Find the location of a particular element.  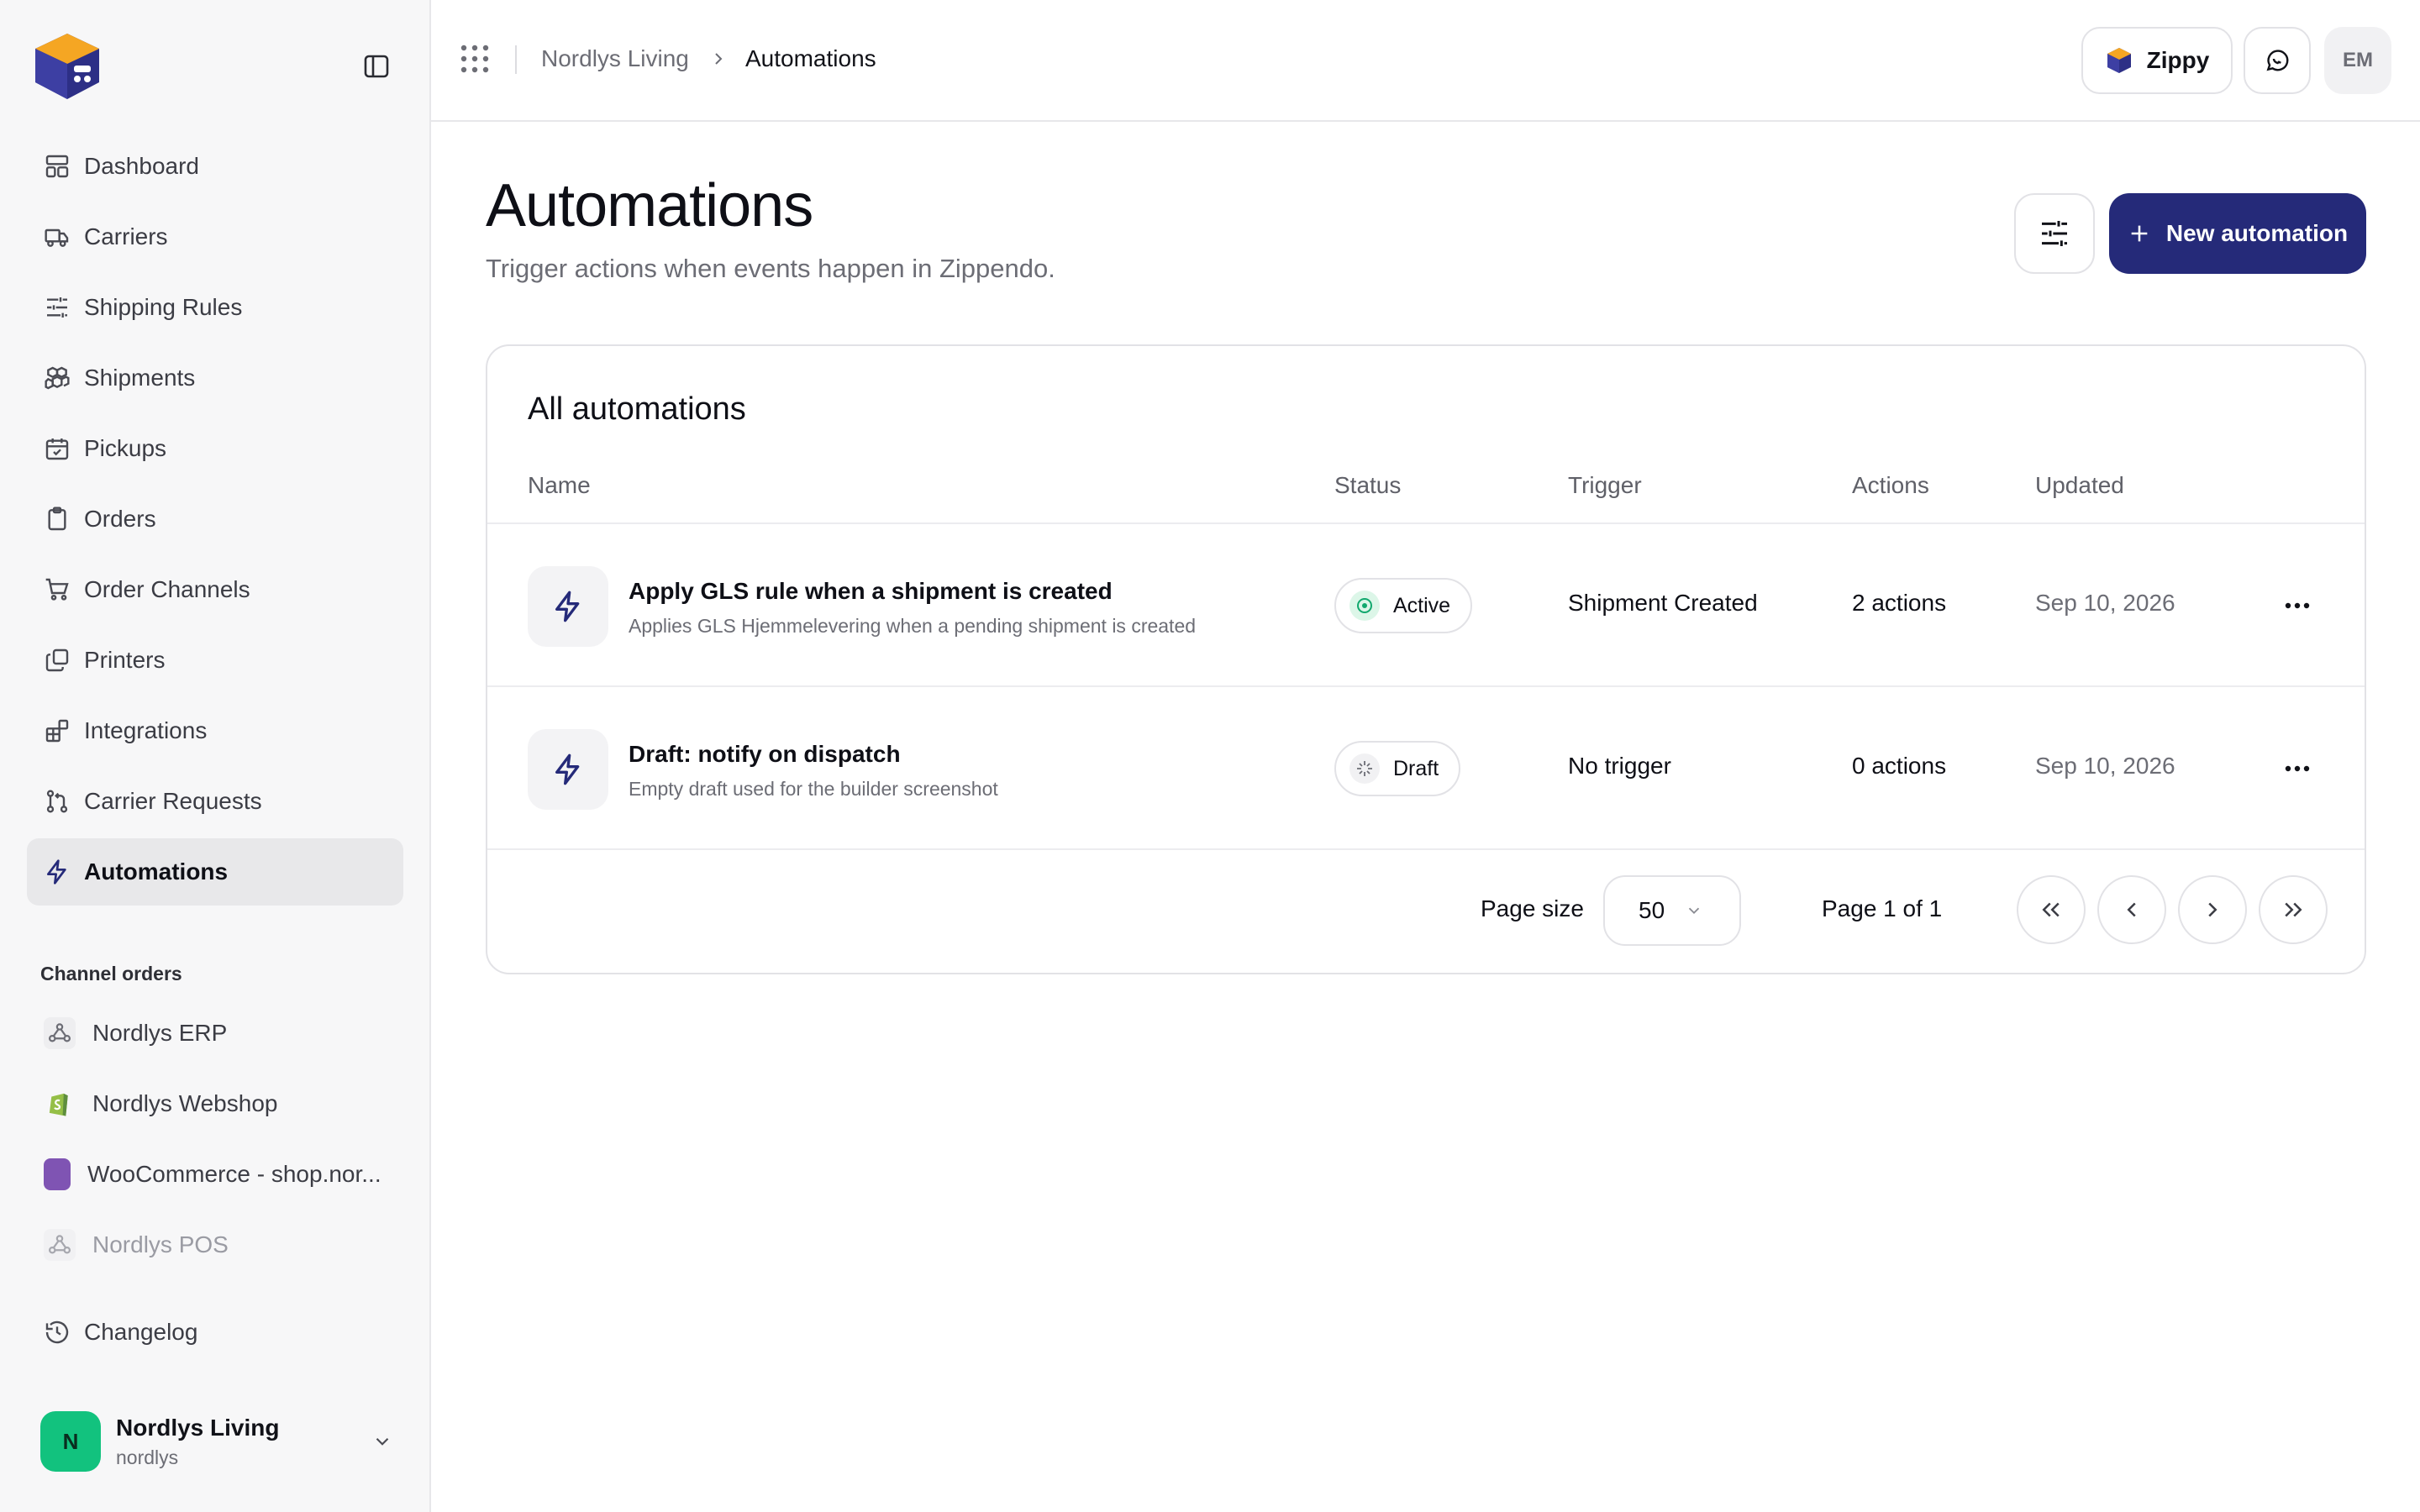

nav-item-pickups: Pickups is located at coordinates (215, 448).